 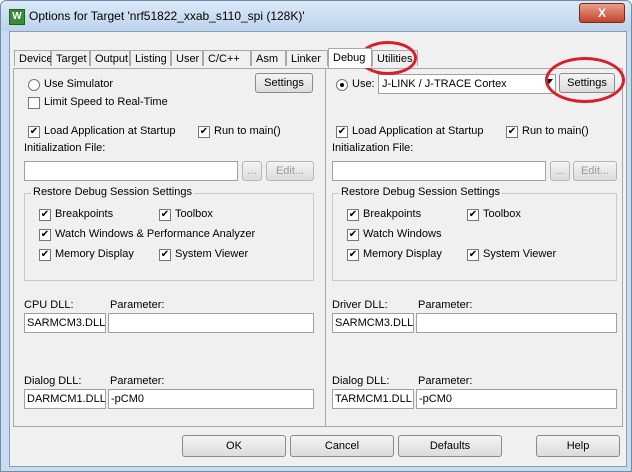 What do you see at coordinates (155, 234) in the screenshot?
I see `left-watch-label: Watch Windows & Performance Analyzer` at bounding box center [155, 234].